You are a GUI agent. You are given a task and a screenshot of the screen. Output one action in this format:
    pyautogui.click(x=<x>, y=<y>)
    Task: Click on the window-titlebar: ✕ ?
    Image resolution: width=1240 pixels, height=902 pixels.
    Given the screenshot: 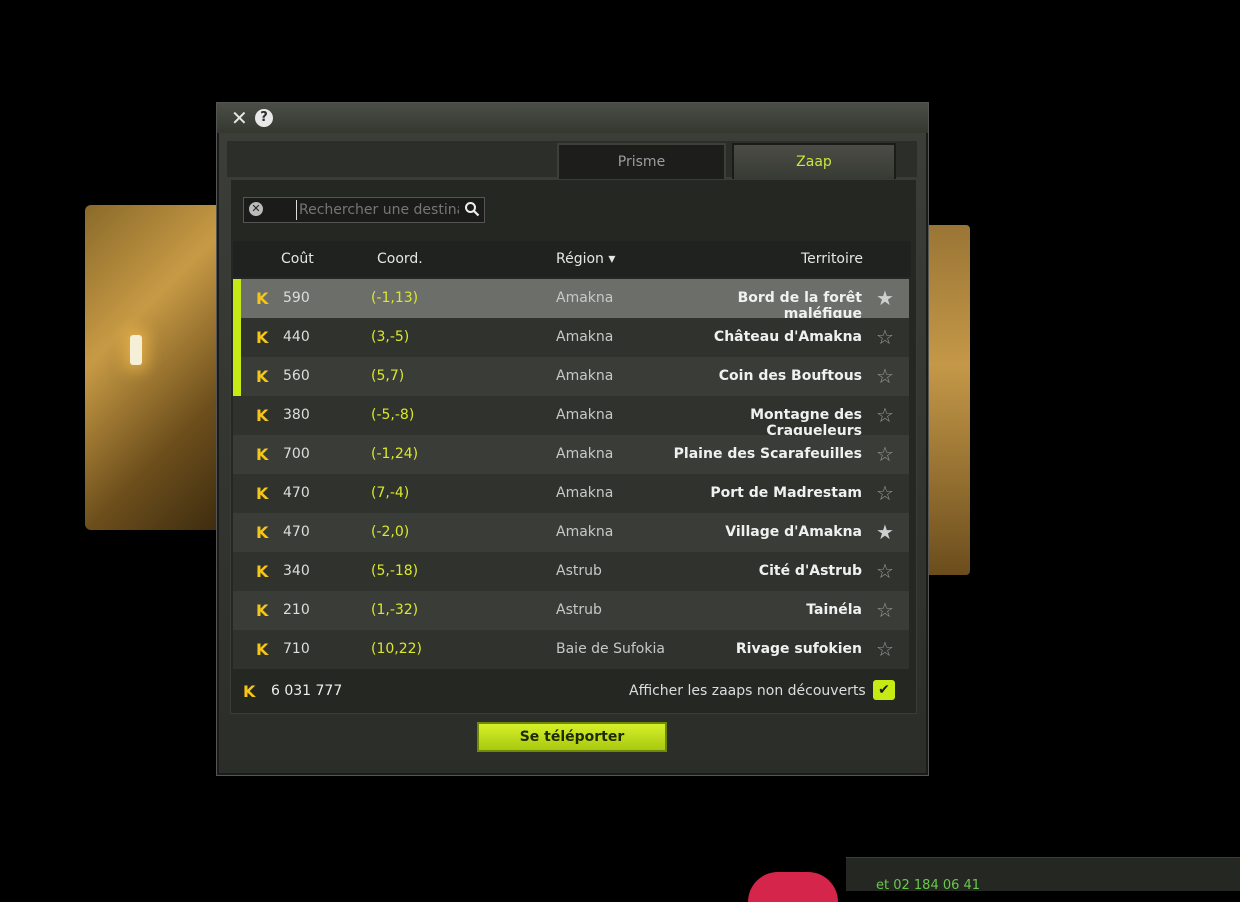 What is the action you would take?
    pyautogui.click(x=572, y=118)
    